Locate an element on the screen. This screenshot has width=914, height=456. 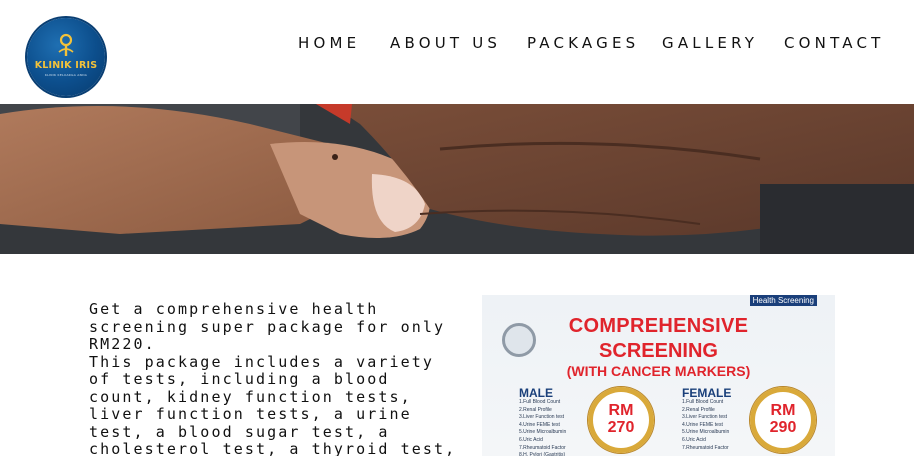
poster-title-line1: COMPREHENSIVE is located at coordinates (658, 326).